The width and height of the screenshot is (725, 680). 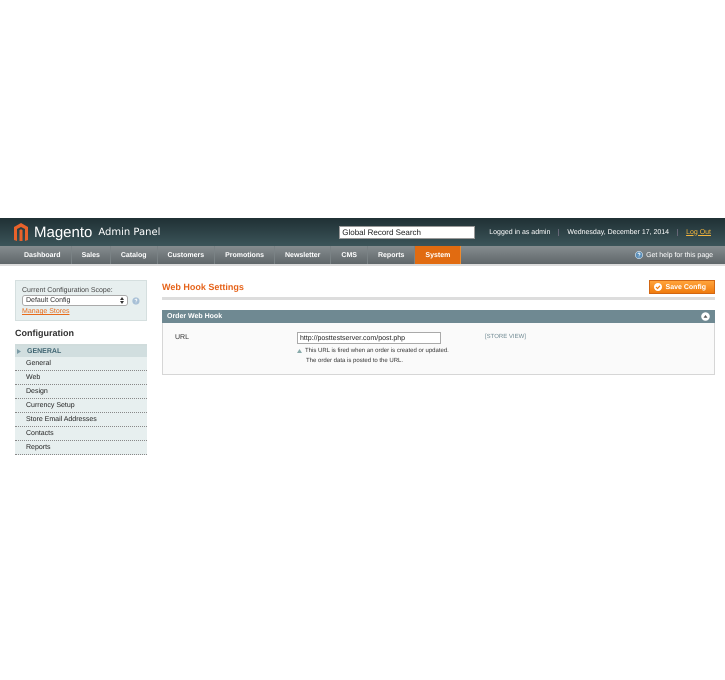 What do you see at coordinates (203, 287) in the screenshot?
I see `page-title: Web Hook Settings` at bounding box center [203, 287].